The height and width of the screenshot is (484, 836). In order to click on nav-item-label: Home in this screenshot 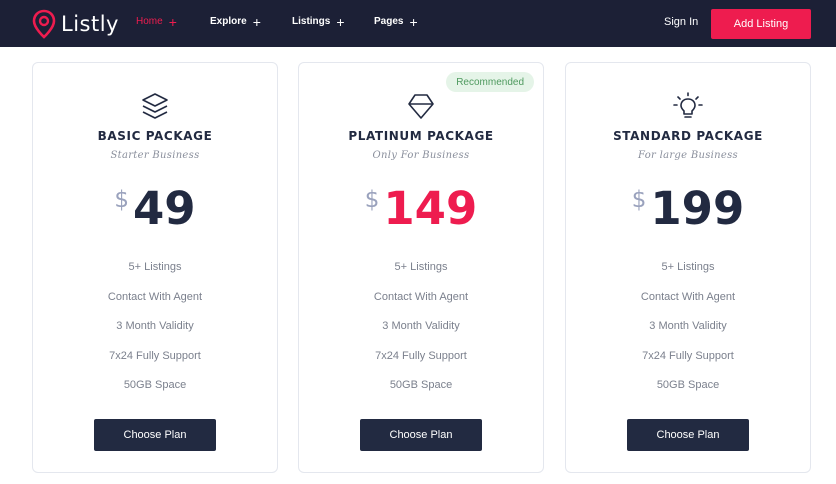, I will do `click(149, 21)`.